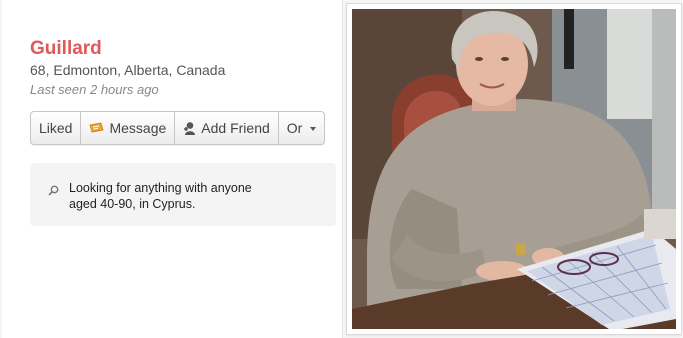  What do you see at coordinates (313, 128) in the screenshot?
I see `caret-down-icon` at bounding box center [313, 128].